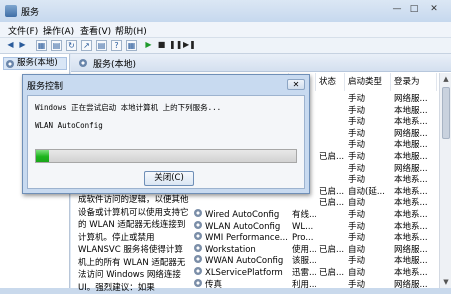  I want to click on forward-arrow-icon: ▶, so click(22, 45).